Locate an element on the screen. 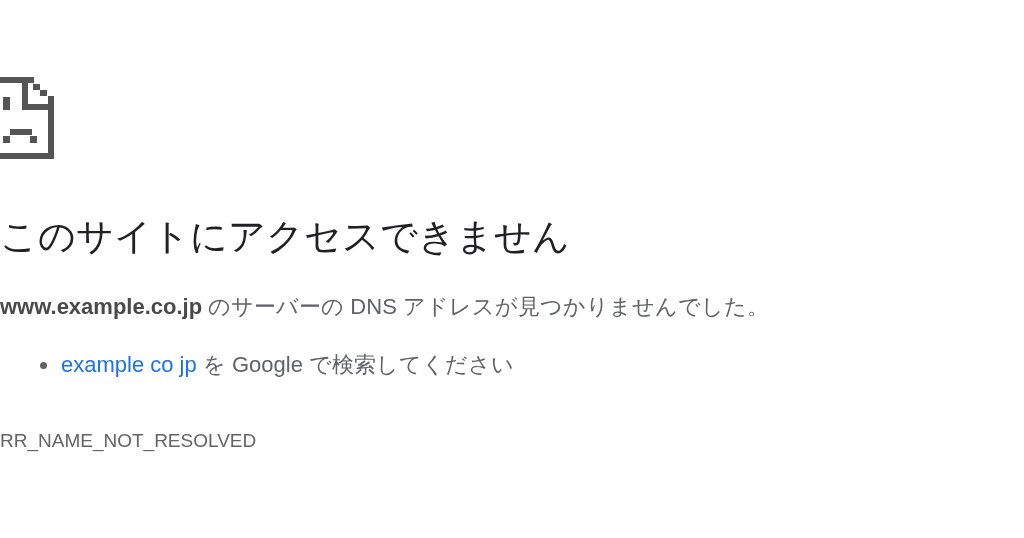 This screenshot has width=1024, height=538. error-message: www.example.co.jp のサーバーの DNS アドレスが見つかりませんでした。 is located at coordinates (384, 307).